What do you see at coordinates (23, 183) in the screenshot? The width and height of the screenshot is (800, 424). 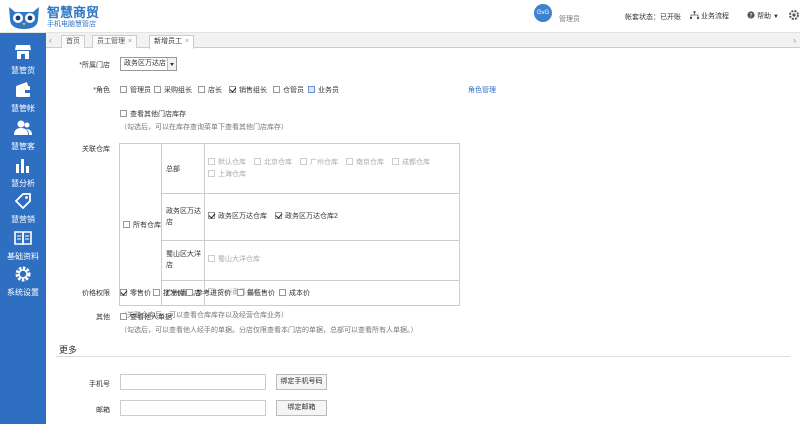 I see `sidebar-item-label: 慧分析` at bounding box center [23, 183].